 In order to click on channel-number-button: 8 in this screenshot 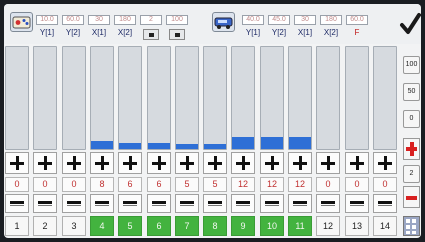, I will do `click(215, 226)`.